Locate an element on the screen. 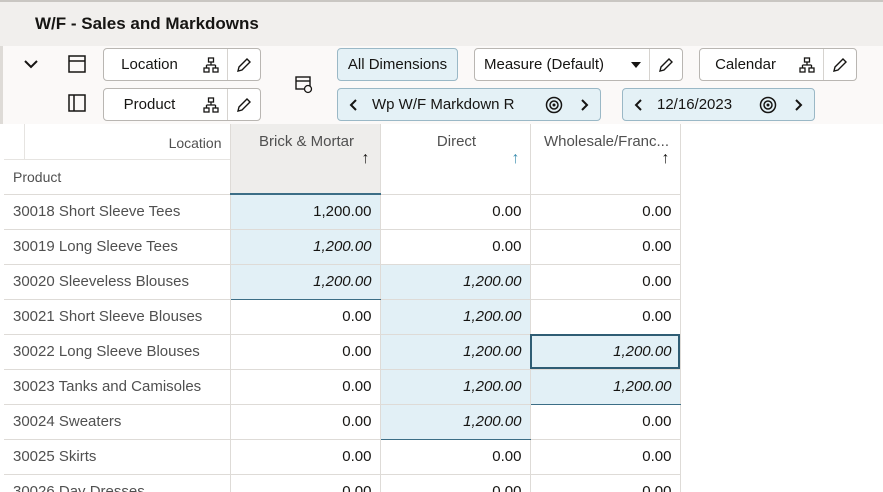 This screenshot has height=492, width=883. measure-navigator: Wp W/F Markdown R is located at coordinates (469, 104).